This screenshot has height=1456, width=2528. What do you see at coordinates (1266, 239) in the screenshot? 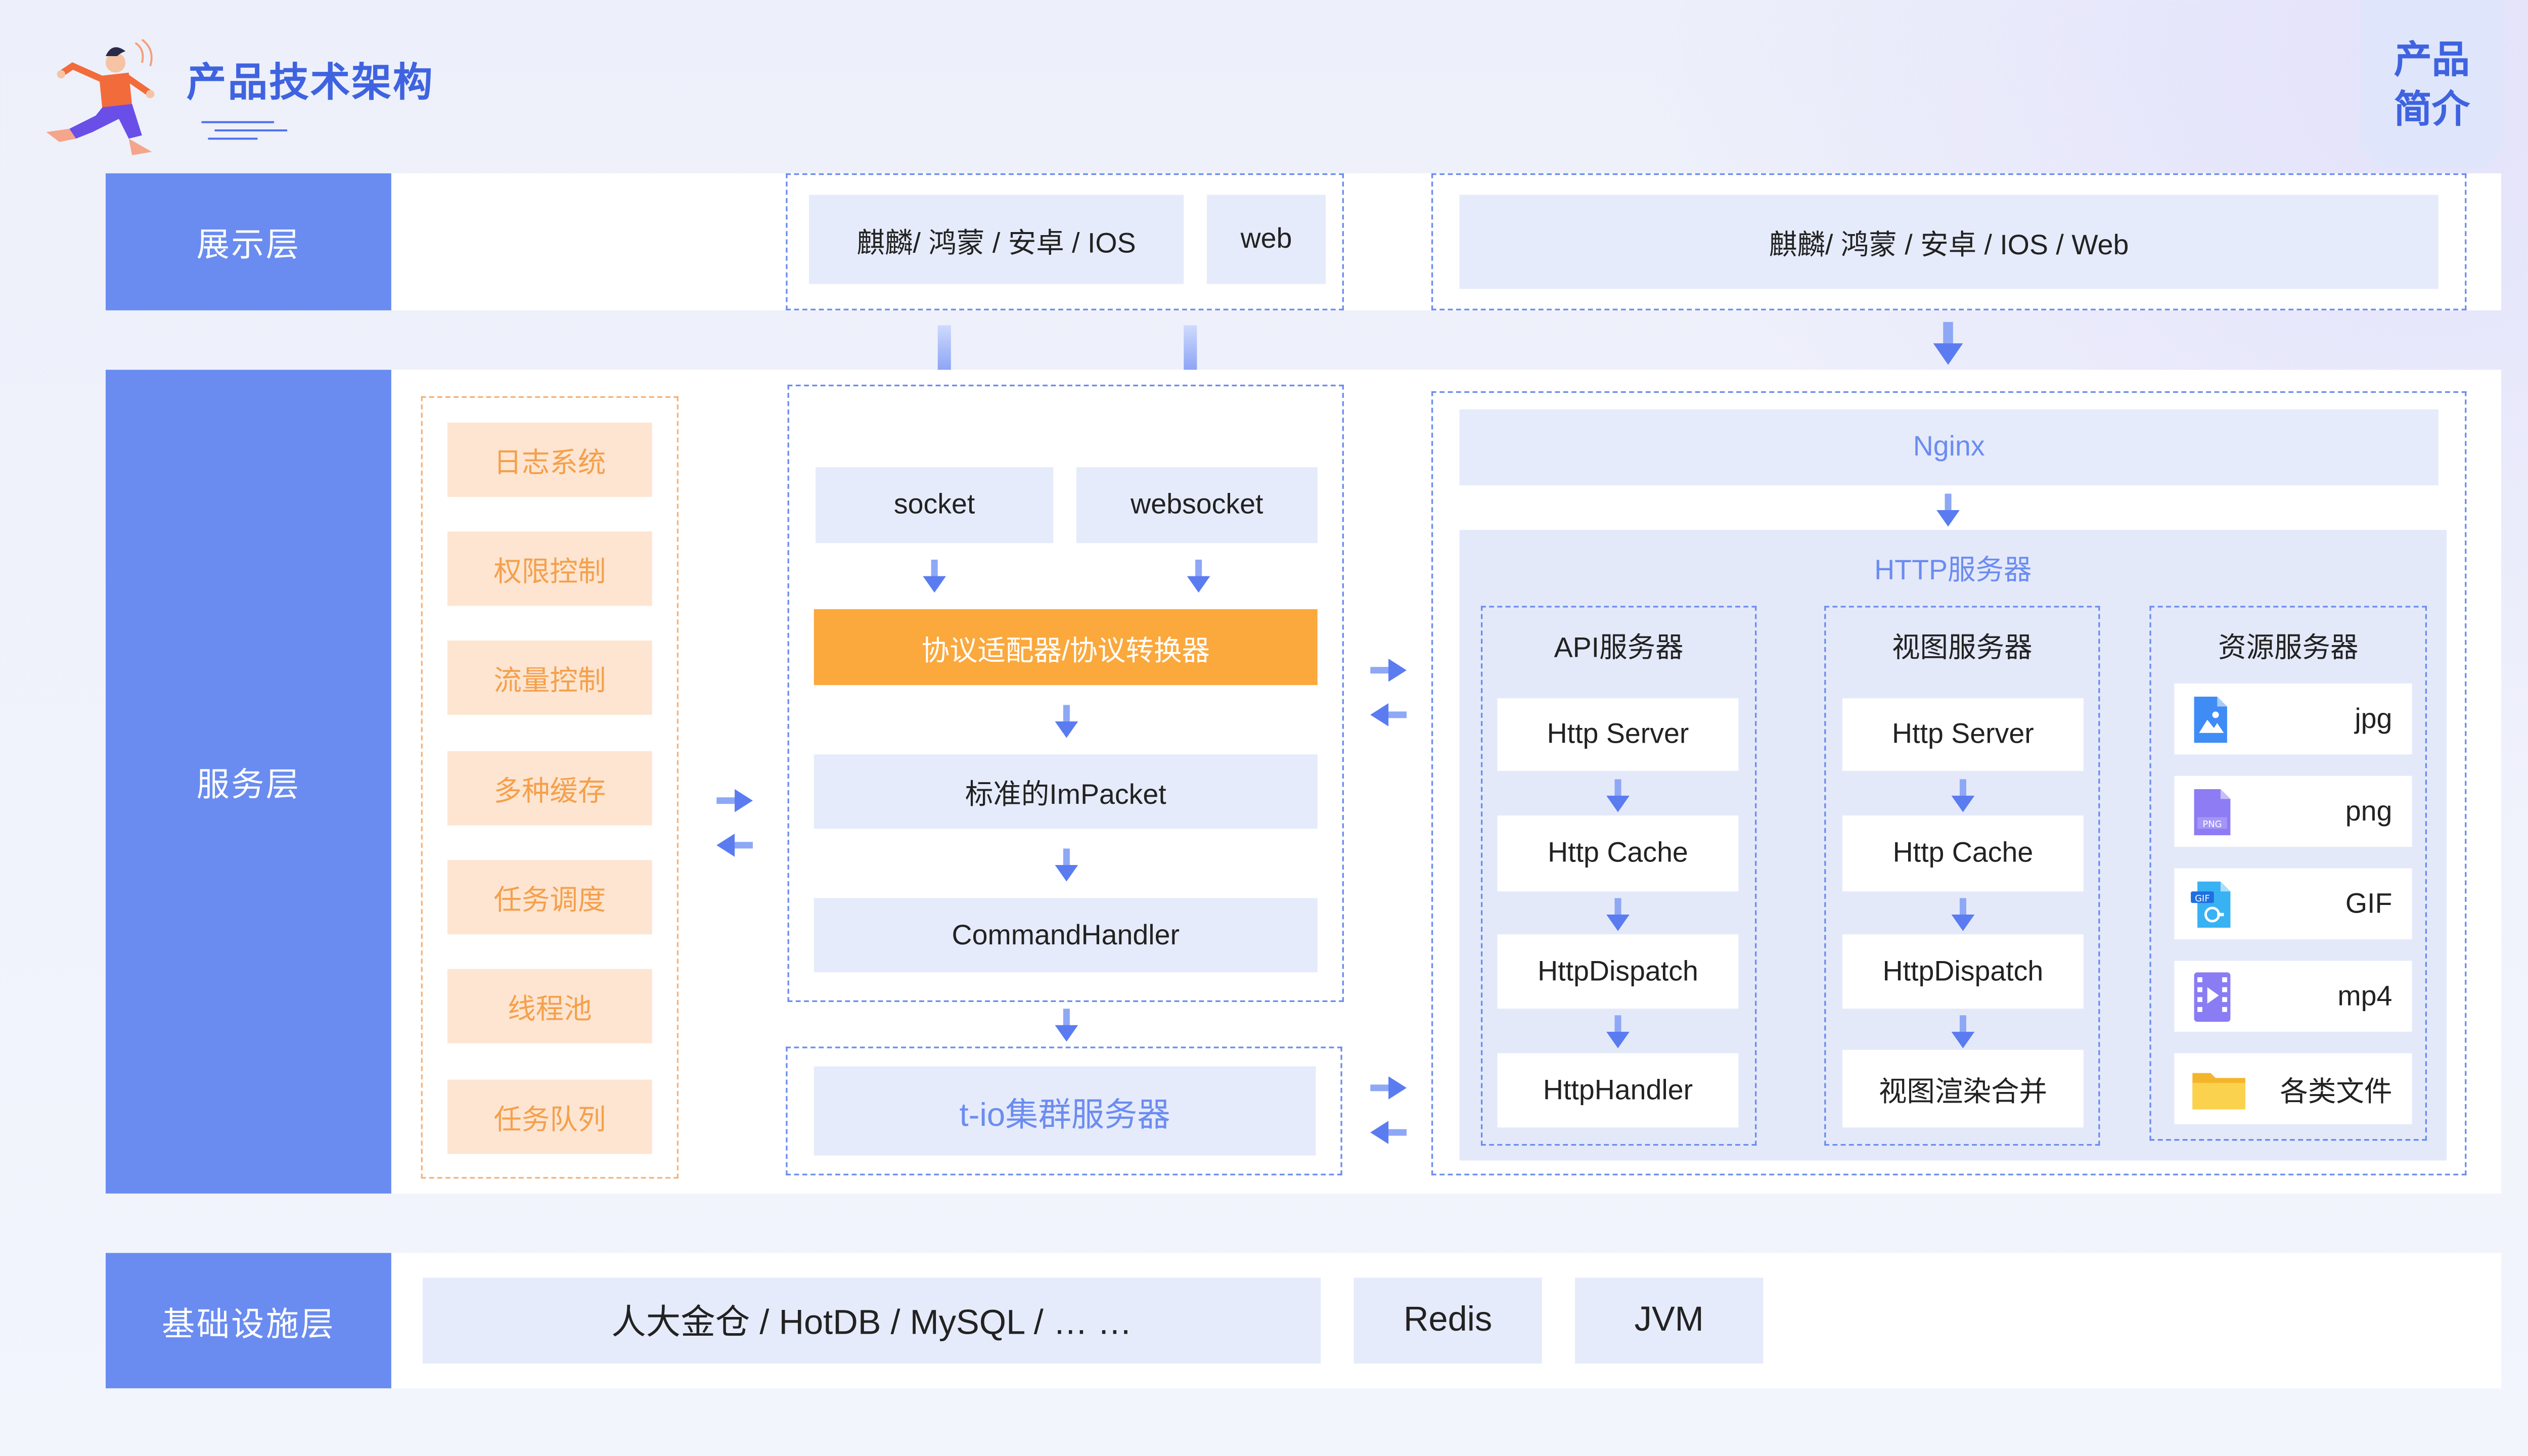
I see `client-web-box: web` at bounding box center [1266, 239].